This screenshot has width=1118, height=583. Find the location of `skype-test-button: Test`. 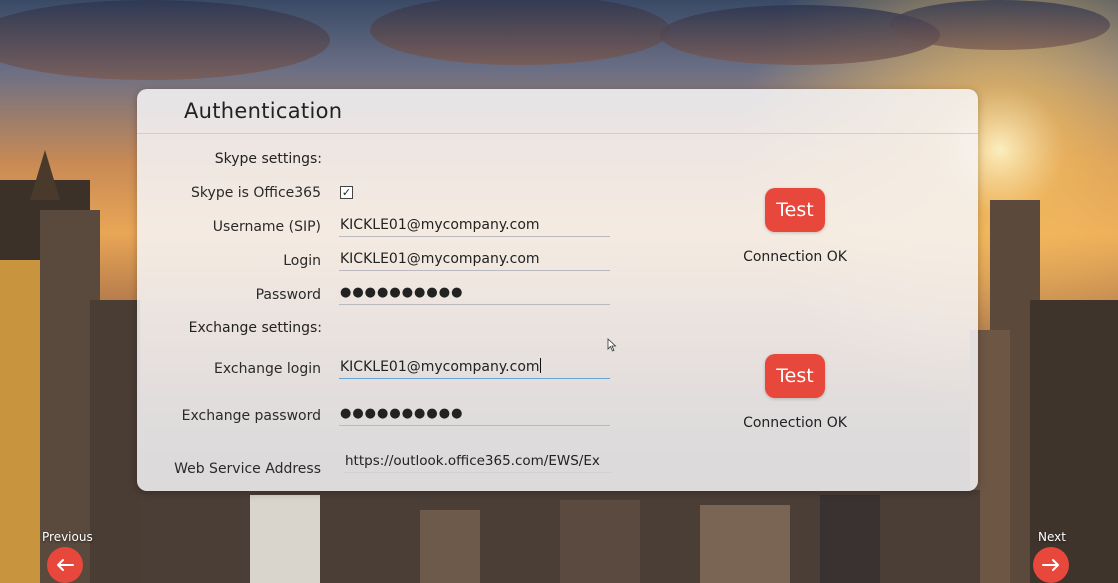

skype-test-button: Test is located at coordinates (795, 210).